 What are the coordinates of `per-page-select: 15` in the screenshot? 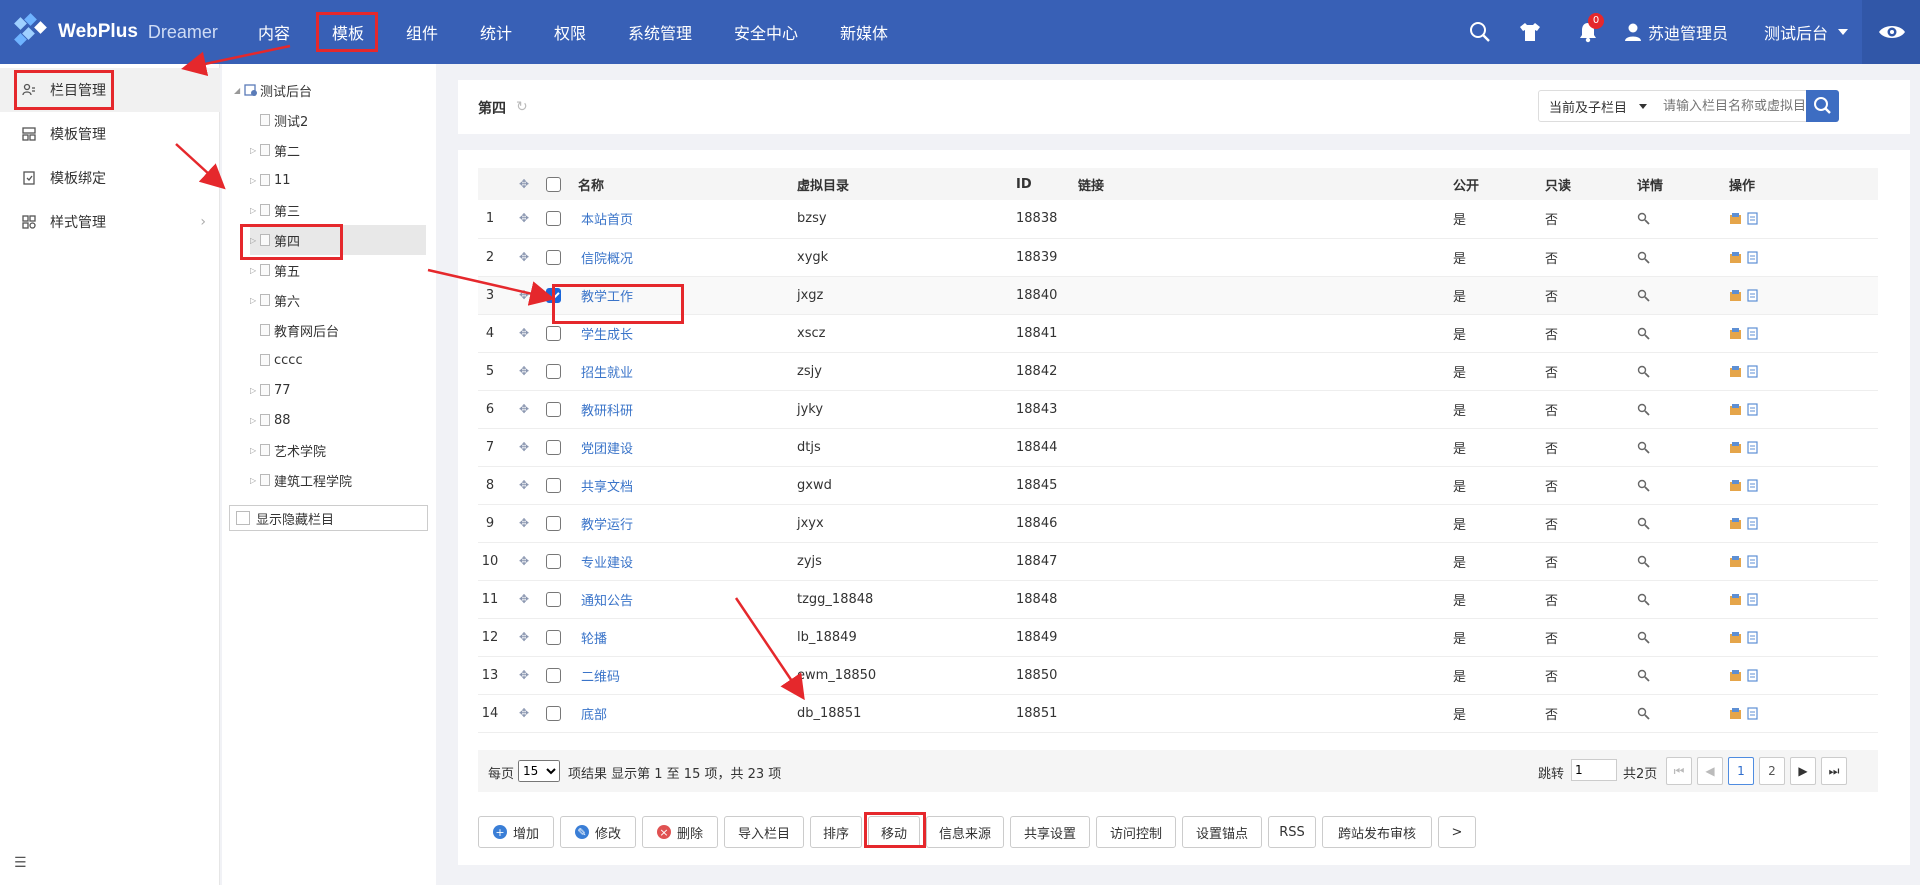 It's located at (539, 771).